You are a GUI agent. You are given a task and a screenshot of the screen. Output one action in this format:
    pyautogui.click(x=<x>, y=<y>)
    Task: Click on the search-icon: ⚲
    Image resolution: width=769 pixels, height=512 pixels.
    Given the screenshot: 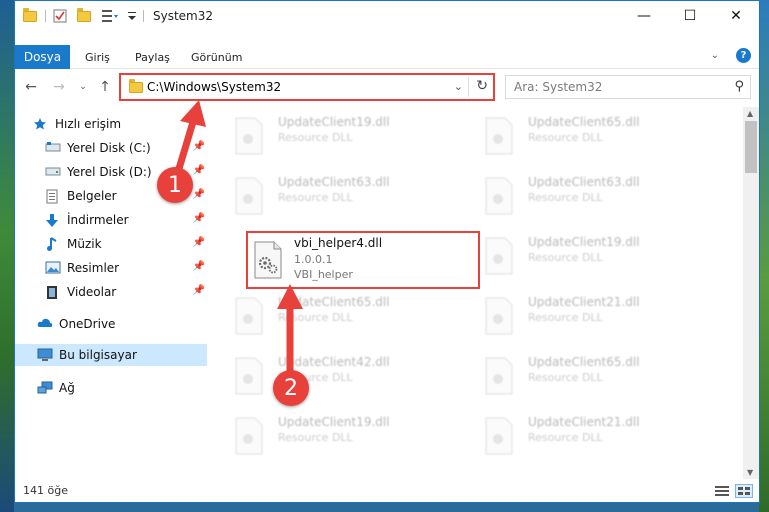 What is the action you would take?
    pyautogui.click(x=739, y=86)
    